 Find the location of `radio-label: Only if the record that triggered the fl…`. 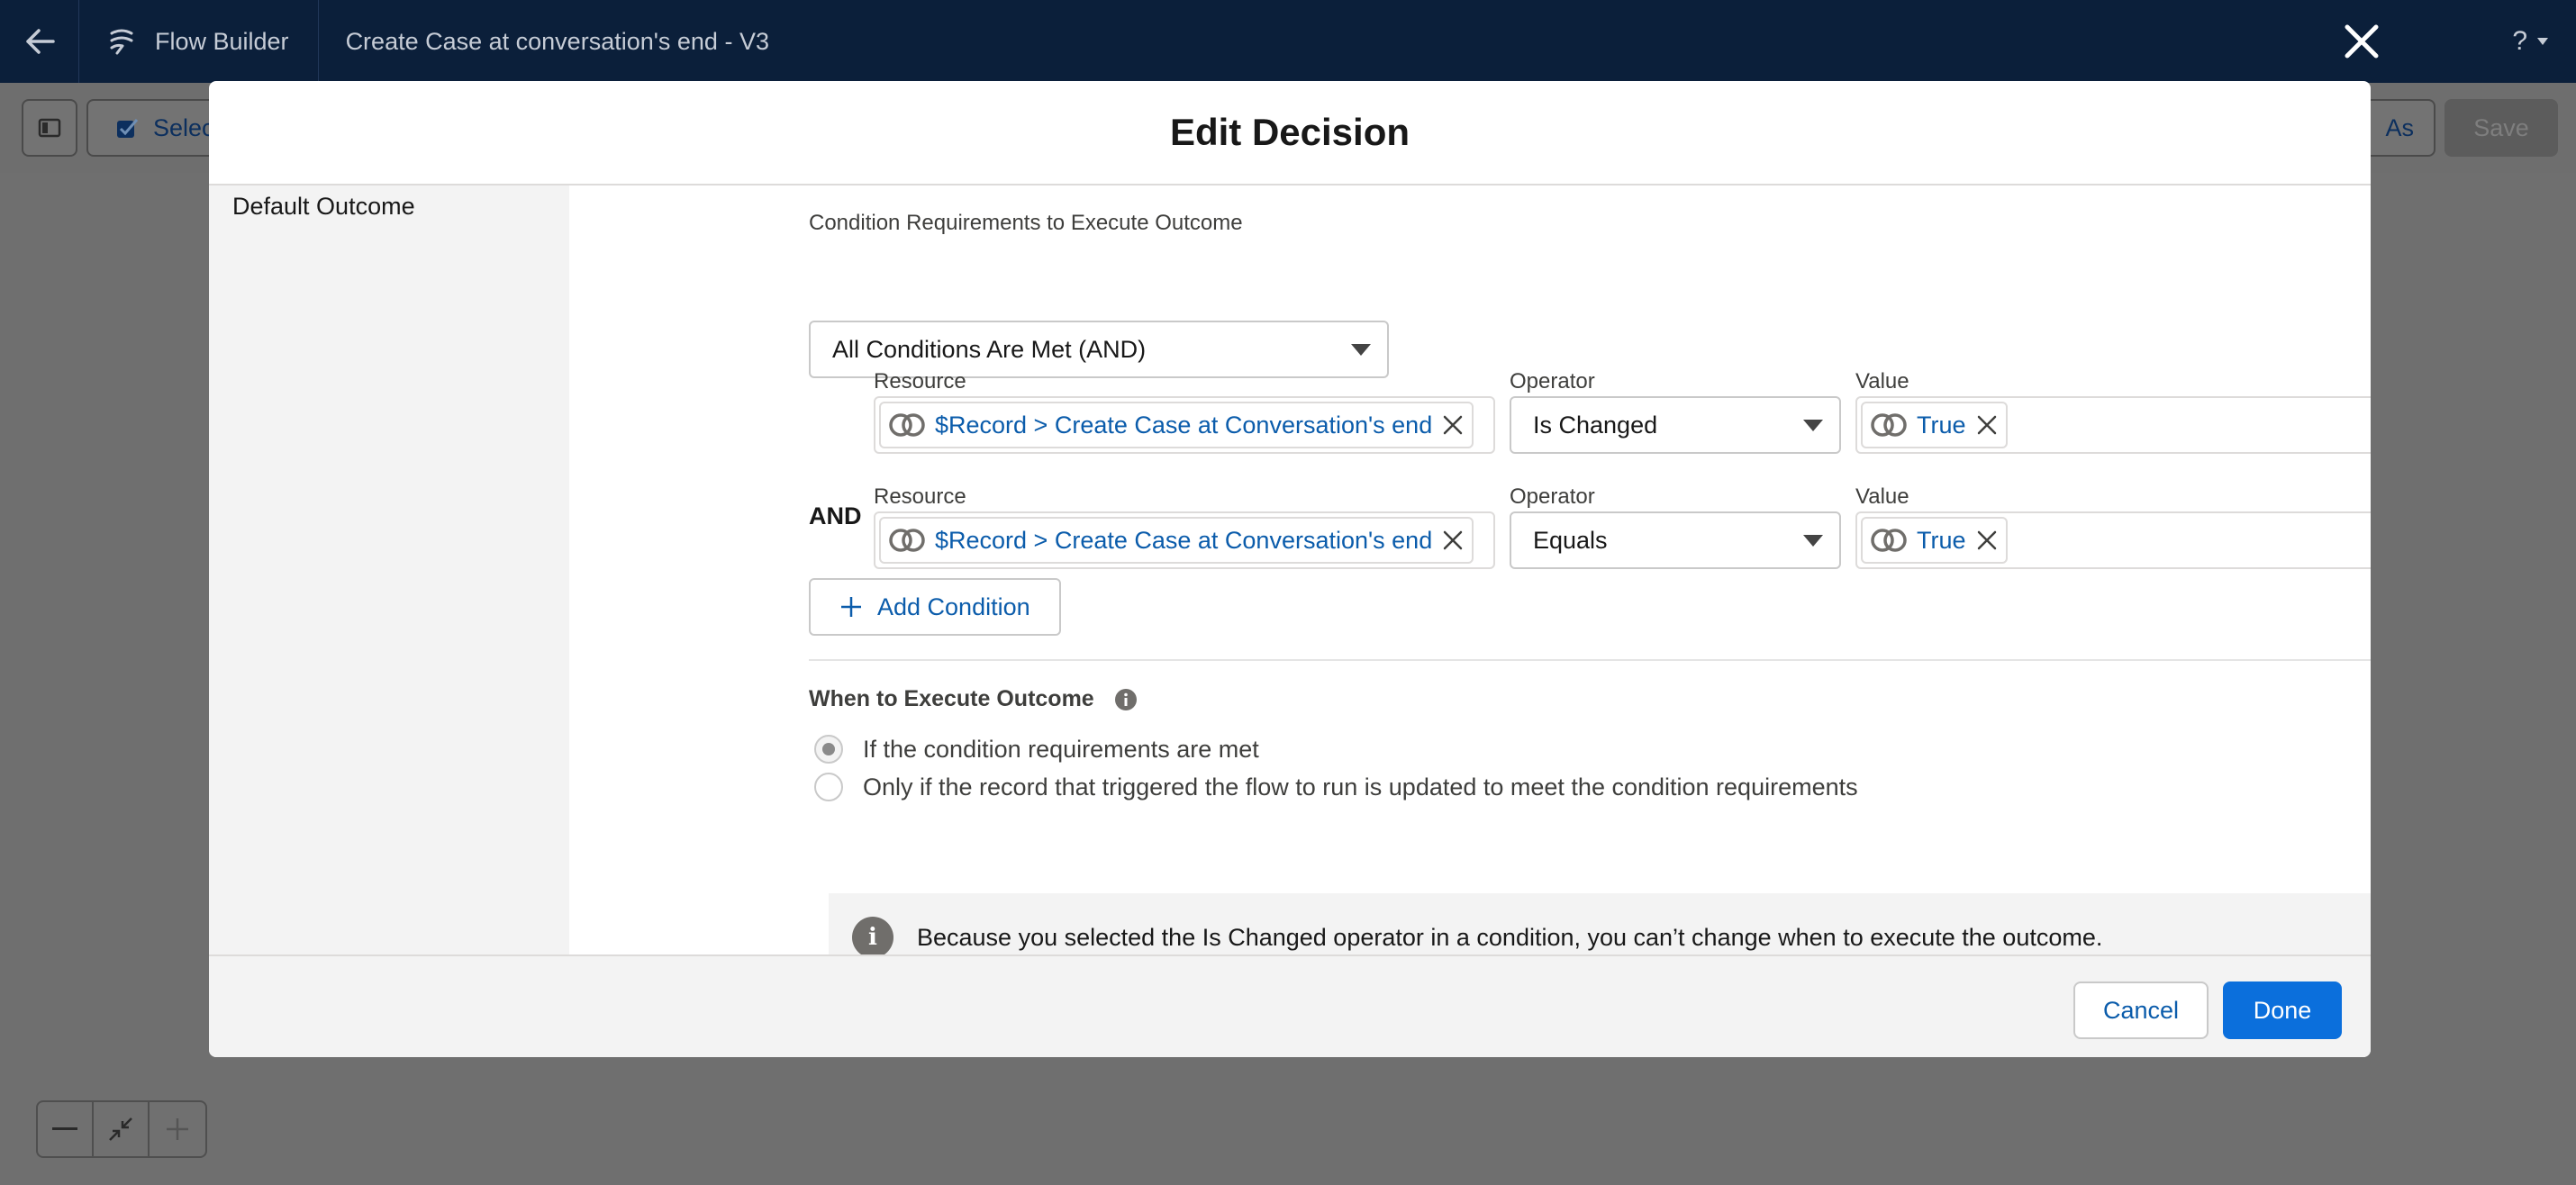

radio-label: Only if the record that triggered the fl… is located at coordinates (1361, 787).